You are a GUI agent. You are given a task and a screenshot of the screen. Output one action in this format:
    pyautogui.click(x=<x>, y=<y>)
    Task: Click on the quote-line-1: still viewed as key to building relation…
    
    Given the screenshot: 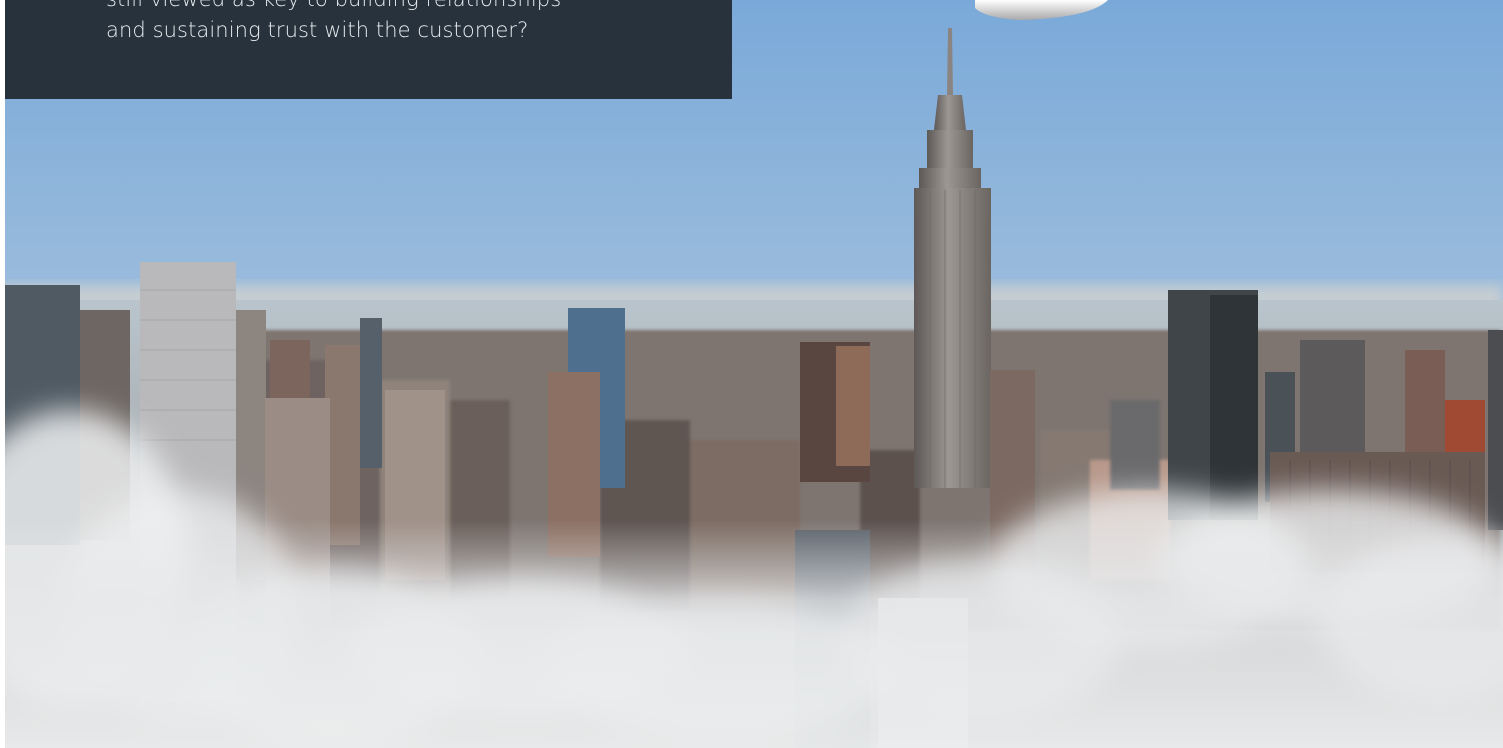 What is the action you would take?
    pyautogui.click(x=333, y=6)
    